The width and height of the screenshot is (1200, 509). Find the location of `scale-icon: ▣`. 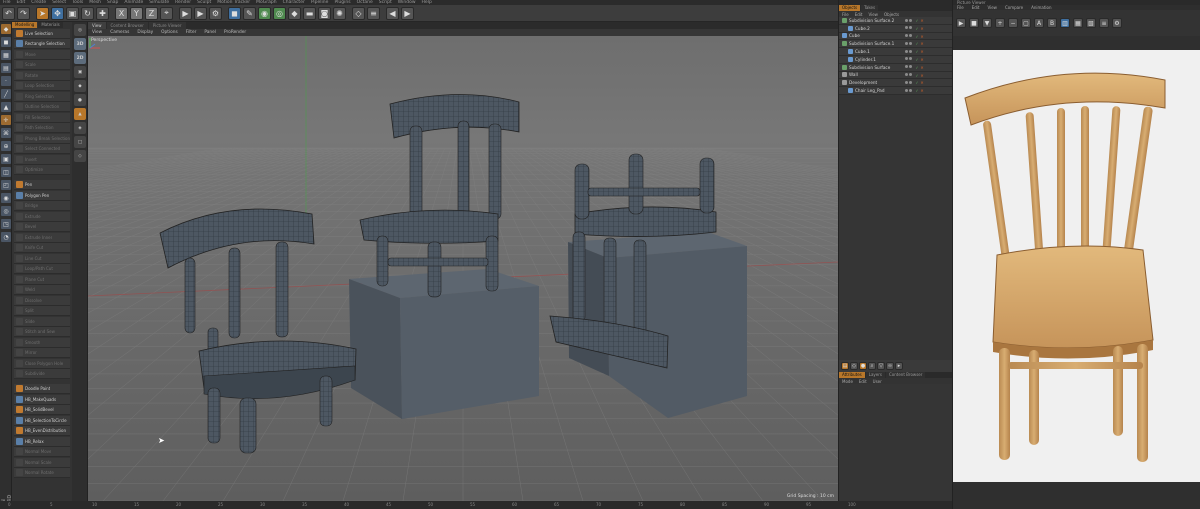

scale-icon: ▣ is located at coordinates (72, 13).